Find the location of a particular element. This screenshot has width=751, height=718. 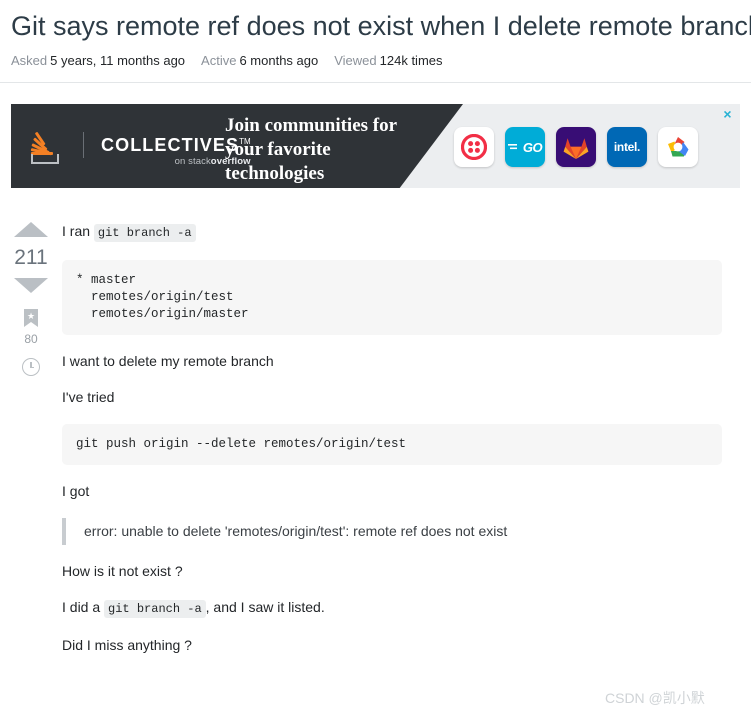

history-icon is located at coordinates (31, 367).